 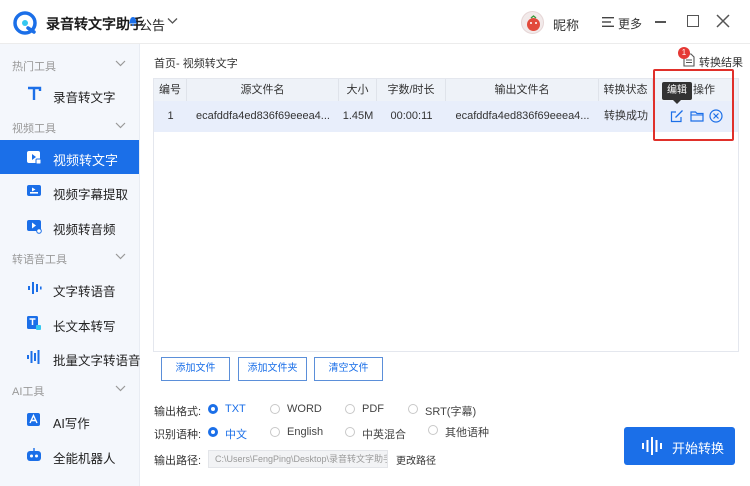 What do you see at coordinates (235, 409) in the screenshot?
I see `format-option-txt: TXT` at bounding box center [235, 409].